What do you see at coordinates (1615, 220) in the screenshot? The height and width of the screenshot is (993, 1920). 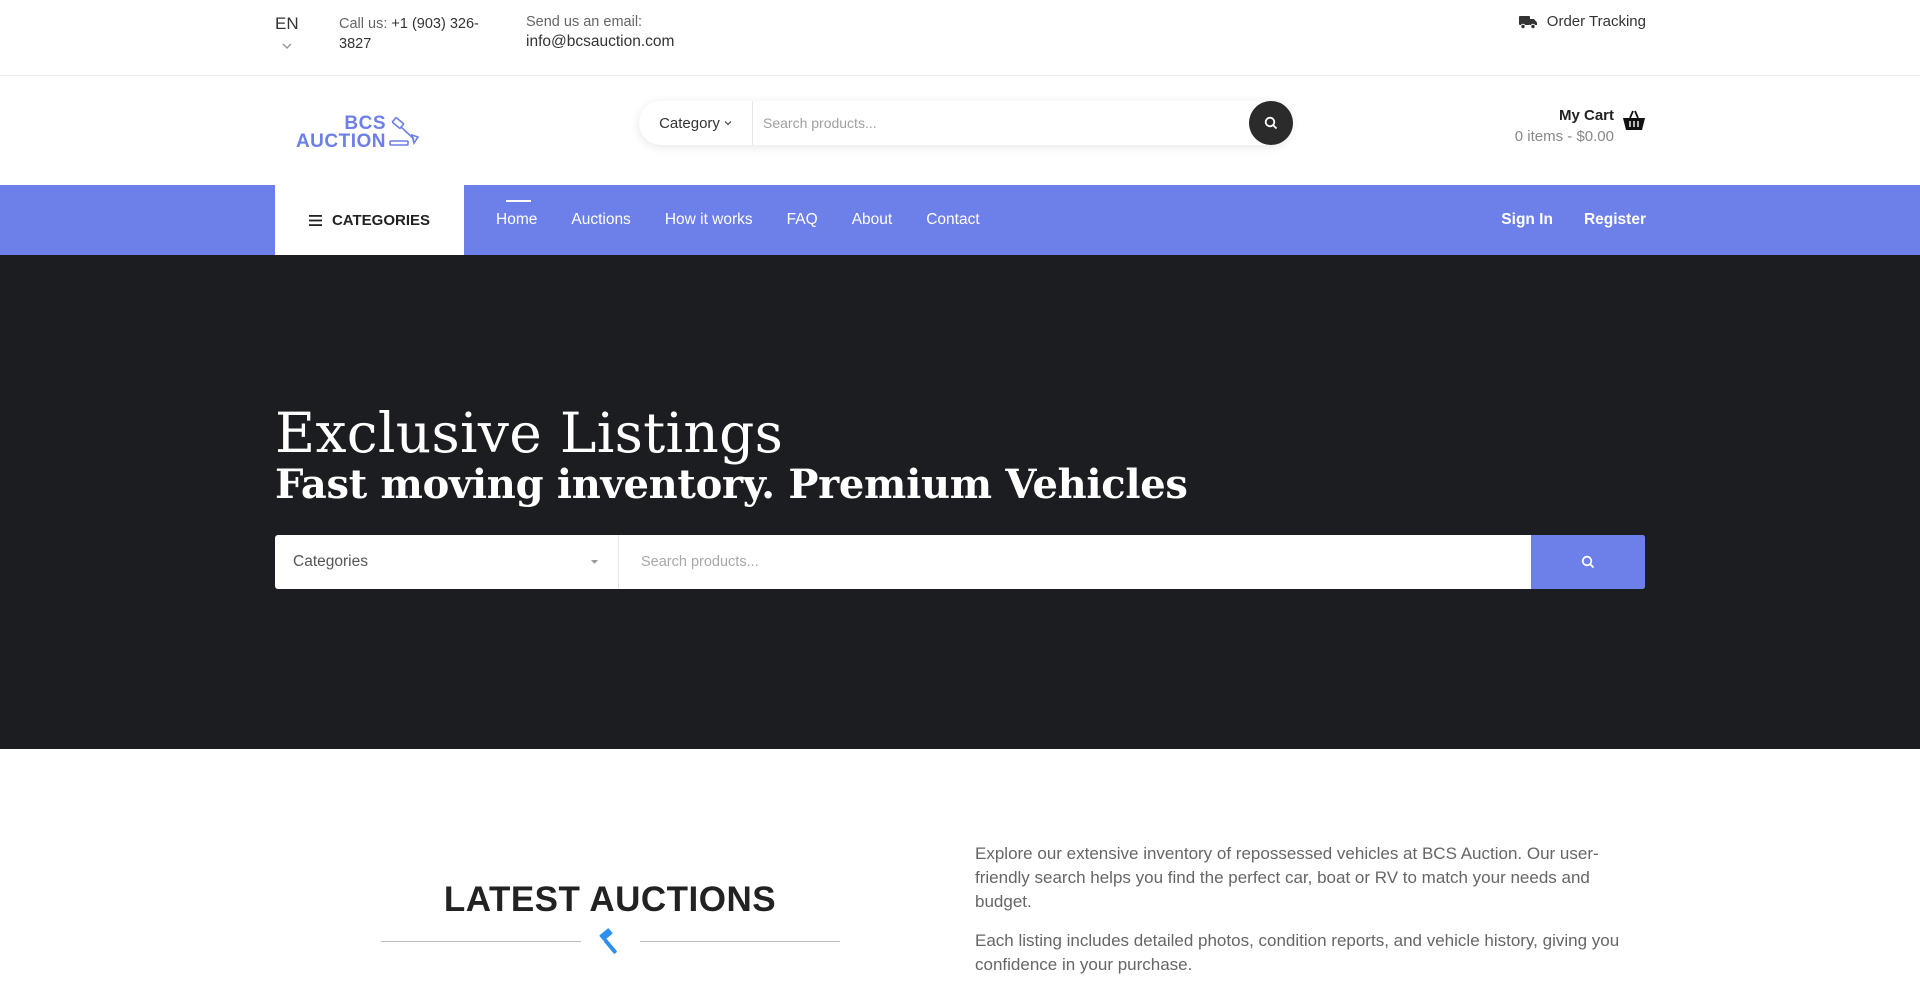 I see `register-link: Register` at bounding box center [1615, 220].